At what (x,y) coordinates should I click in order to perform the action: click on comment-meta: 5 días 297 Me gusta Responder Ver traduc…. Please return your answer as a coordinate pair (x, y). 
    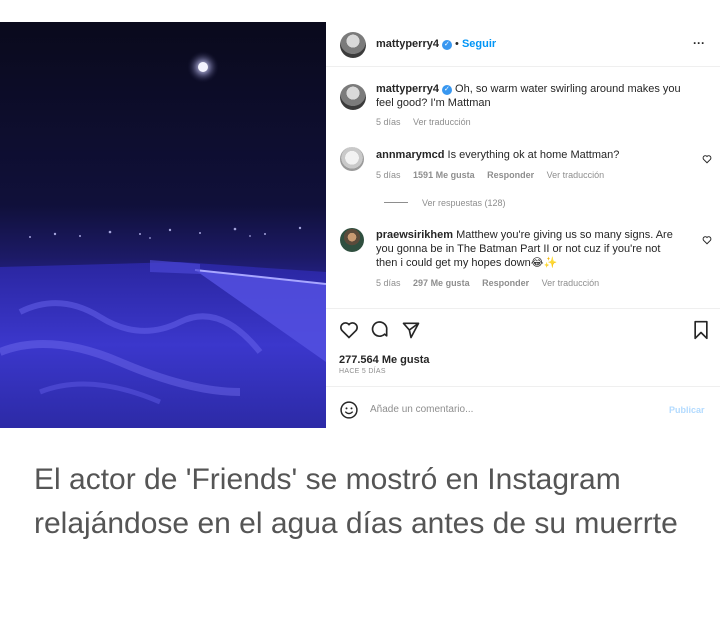
    Looking at the image, I should click on (492, 283).